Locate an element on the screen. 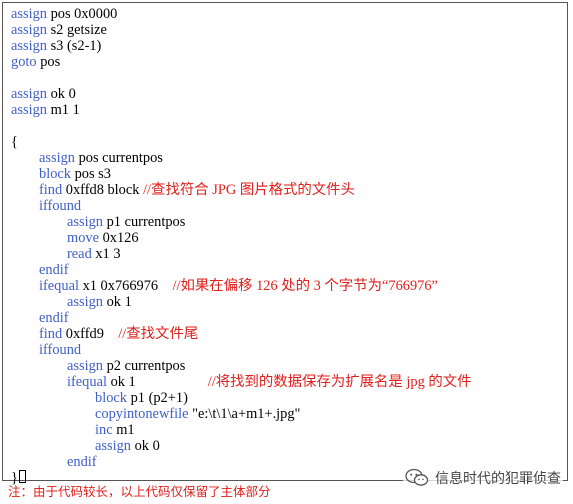  code-text: p2 currentpos is located at coordinates (144, 366).